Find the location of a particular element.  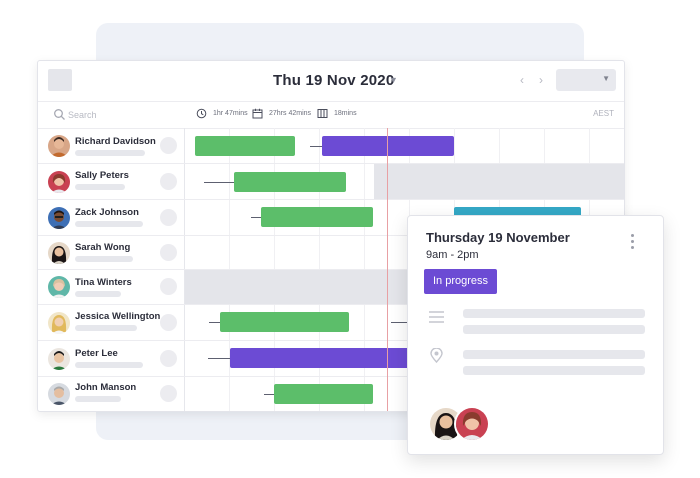

logo is located at coordinates (60, 80).